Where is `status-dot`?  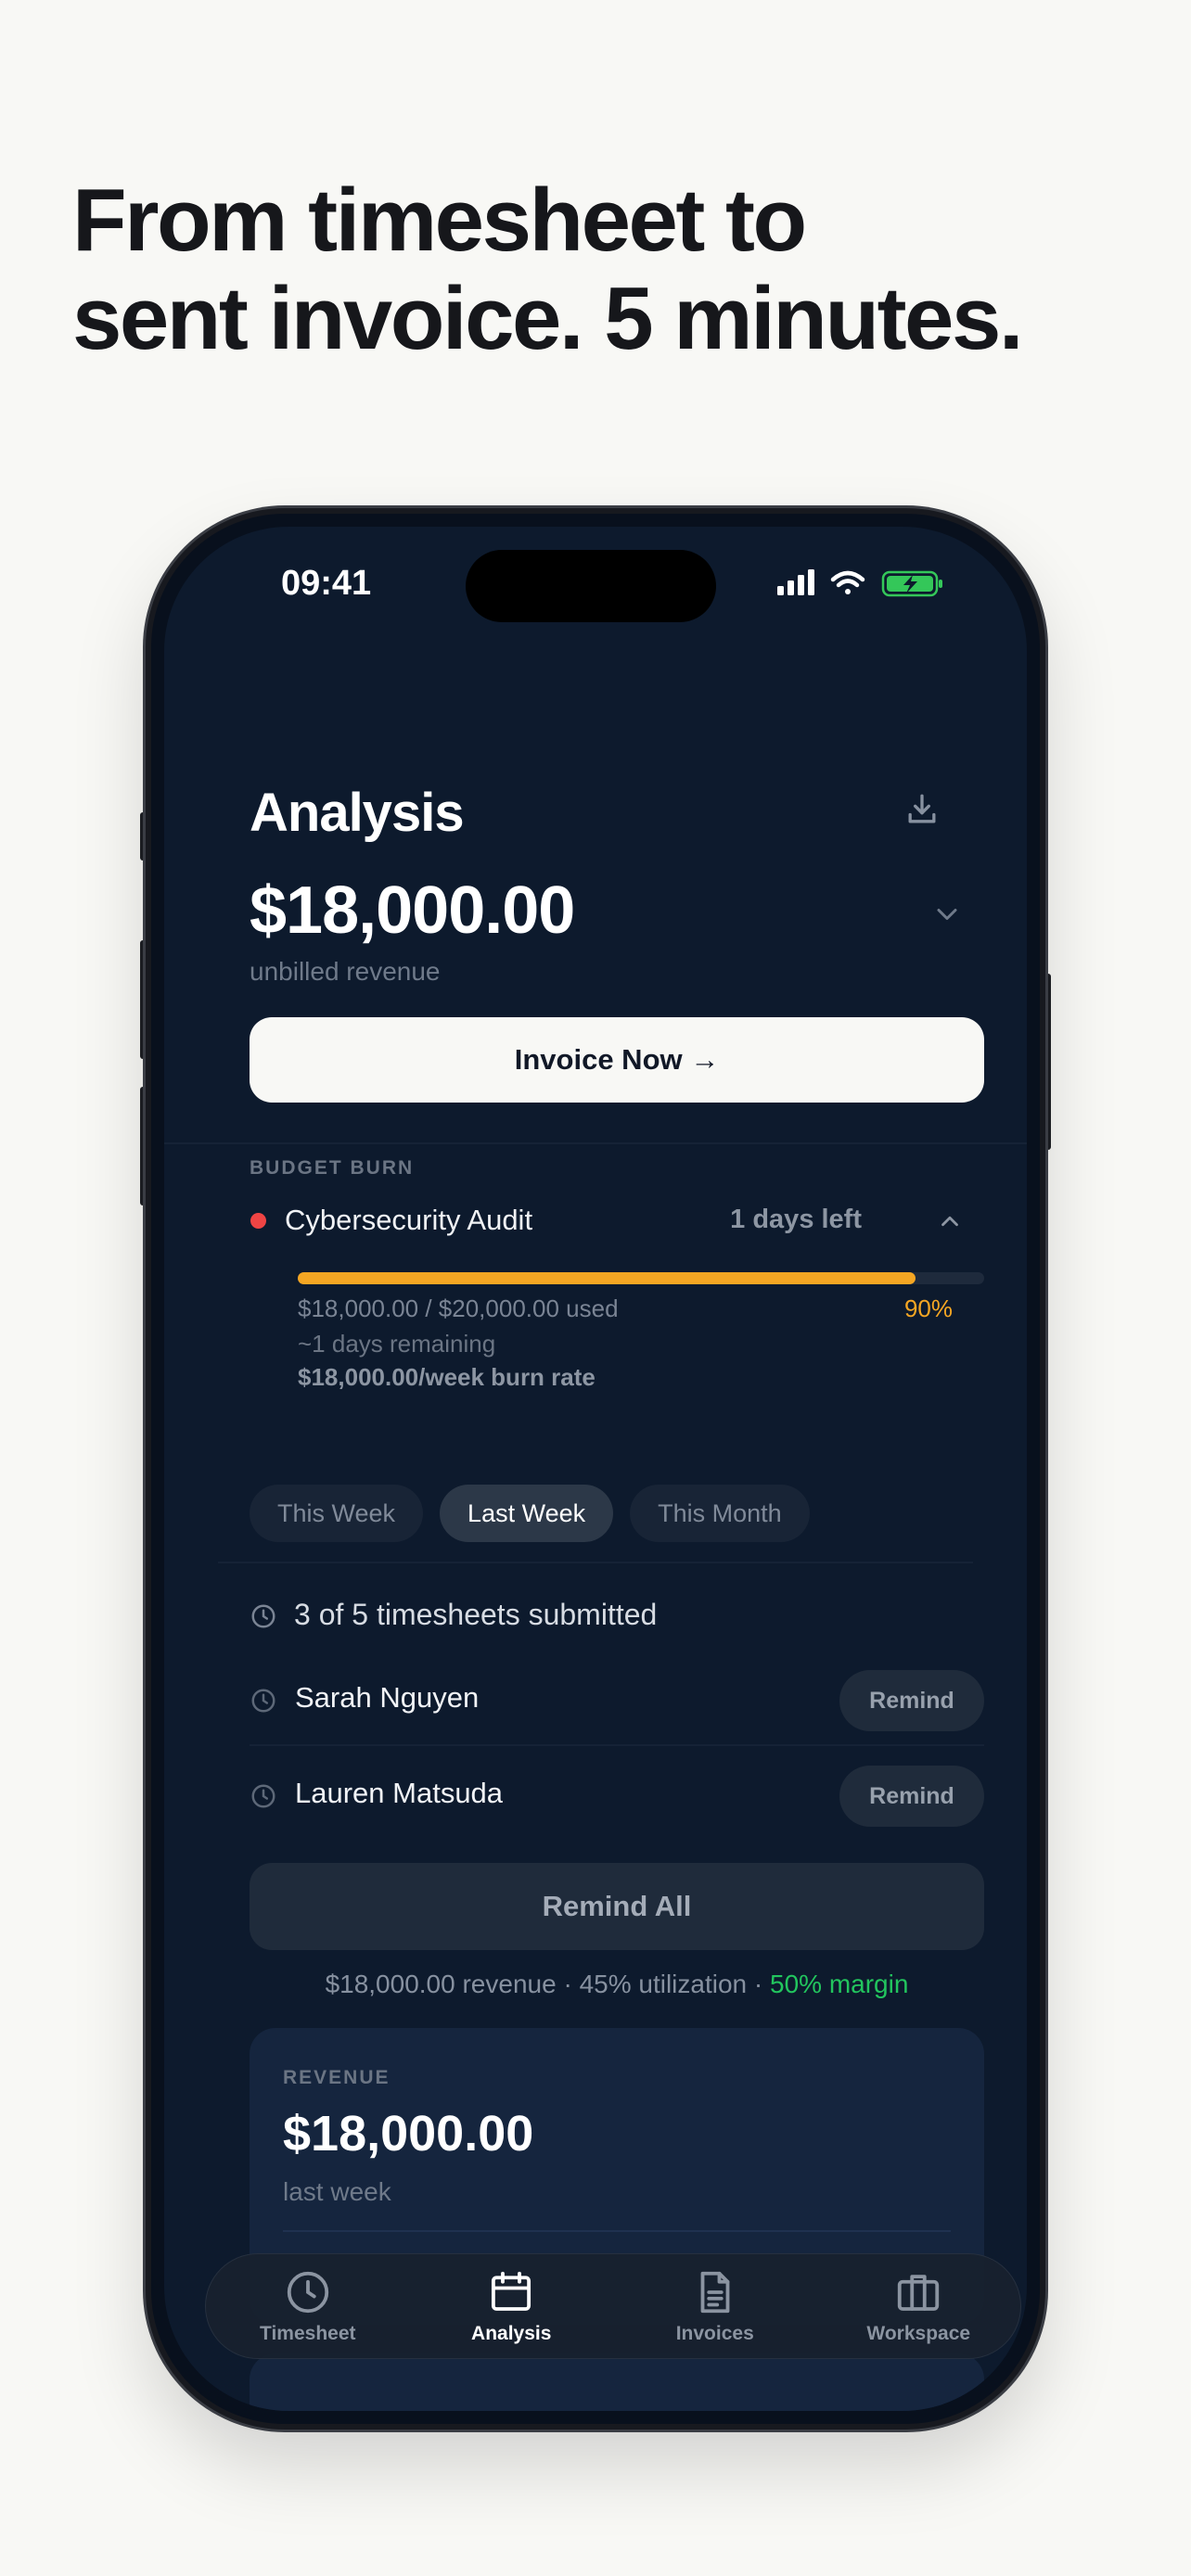
status-dot is located at coordinates (258, 1221).